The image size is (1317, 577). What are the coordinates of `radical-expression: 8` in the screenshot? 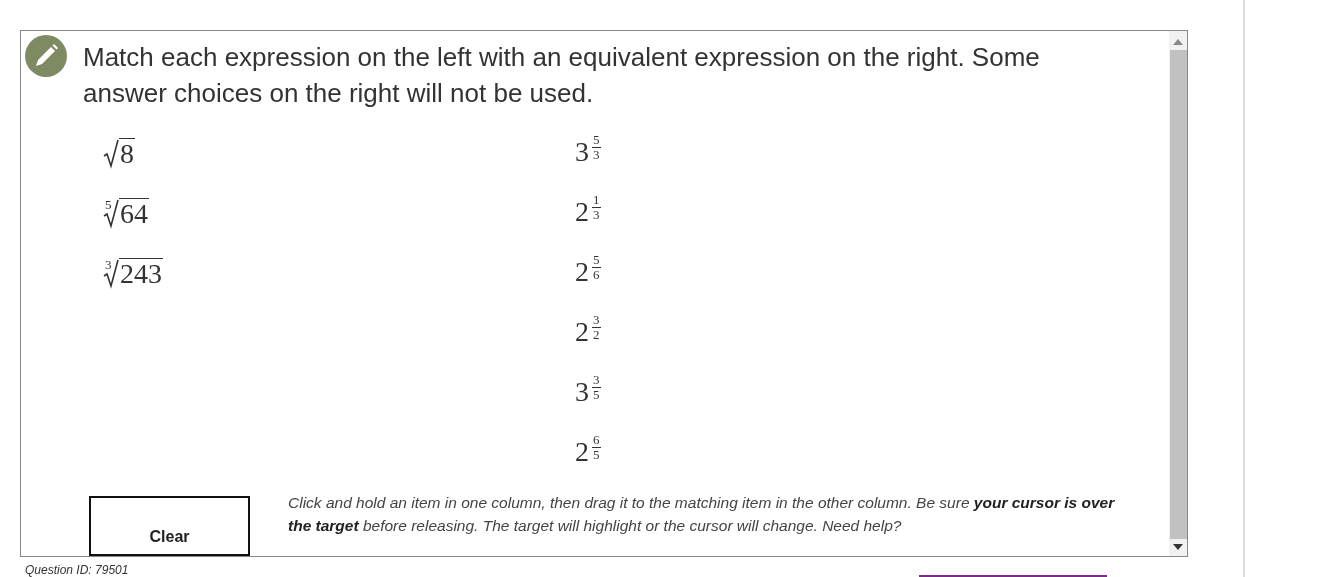 It's located at (119, 152).